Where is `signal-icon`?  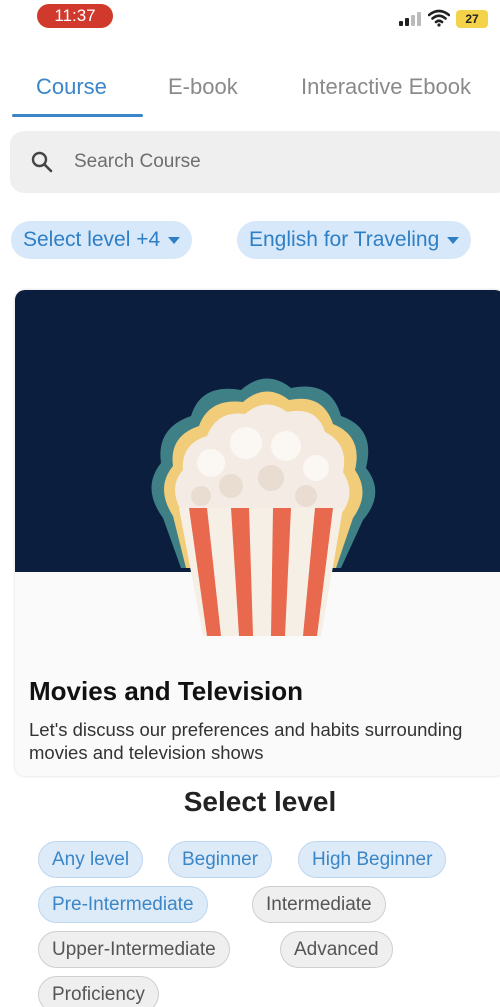
signal-icon is located at coordinates (410, 19).